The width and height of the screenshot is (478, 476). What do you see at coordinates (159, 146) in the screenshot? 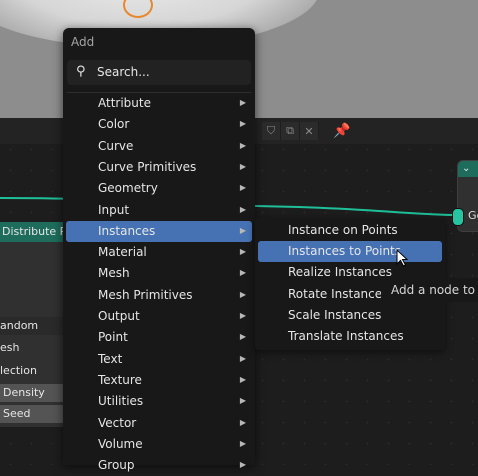
I see `menu-item-curve: Curve ▶` at bounding box center [159, 146].